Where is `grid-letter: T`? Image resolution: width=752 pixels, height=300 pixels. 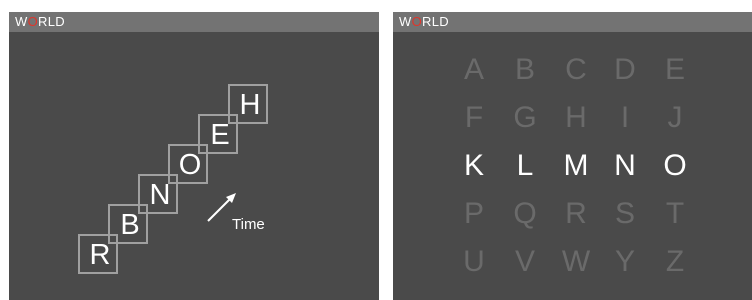
grid-letter: T is located at coordinates (675, 213).